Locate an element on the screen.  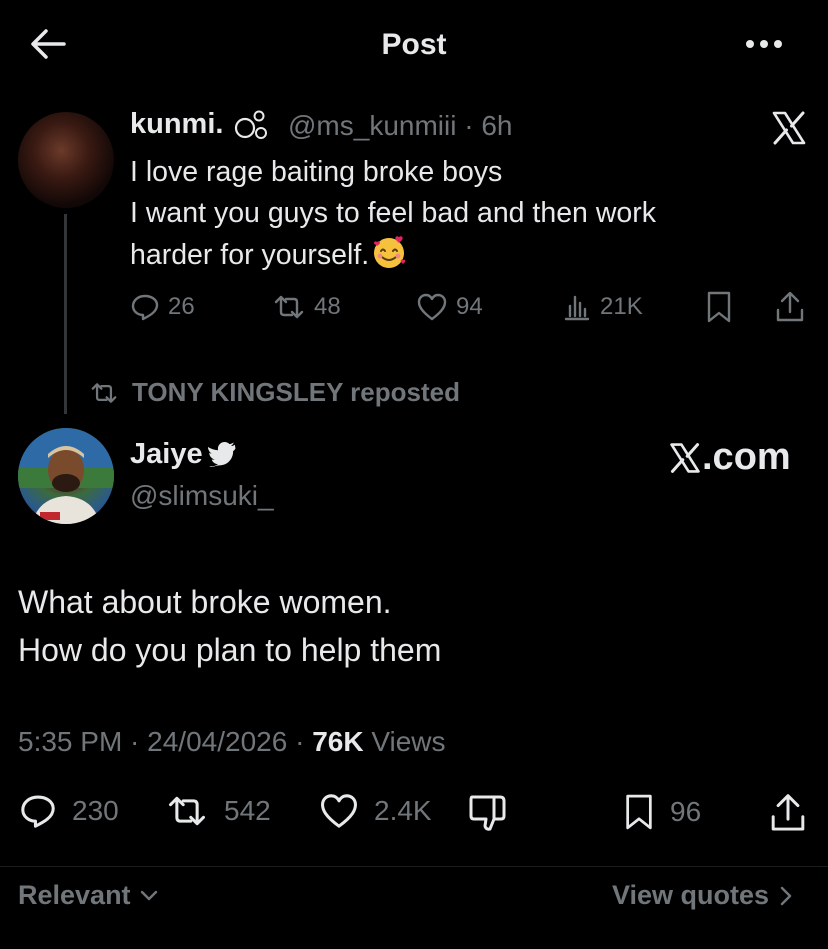
more-options-icon is located at coordinates (764, 44).